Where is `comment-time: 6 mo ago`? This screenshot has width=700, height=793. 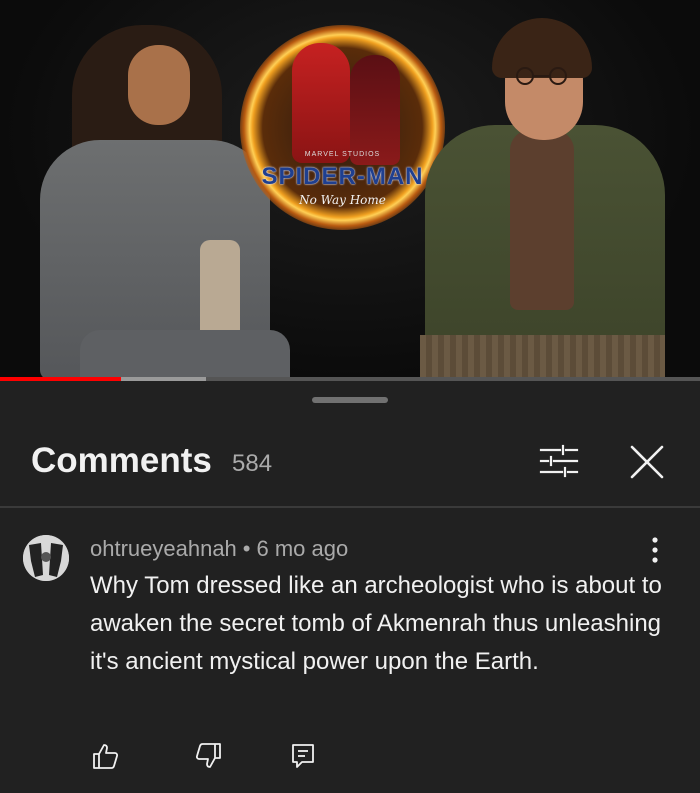 comment-time: 6 mo ago is located at coordinates (302, 548).